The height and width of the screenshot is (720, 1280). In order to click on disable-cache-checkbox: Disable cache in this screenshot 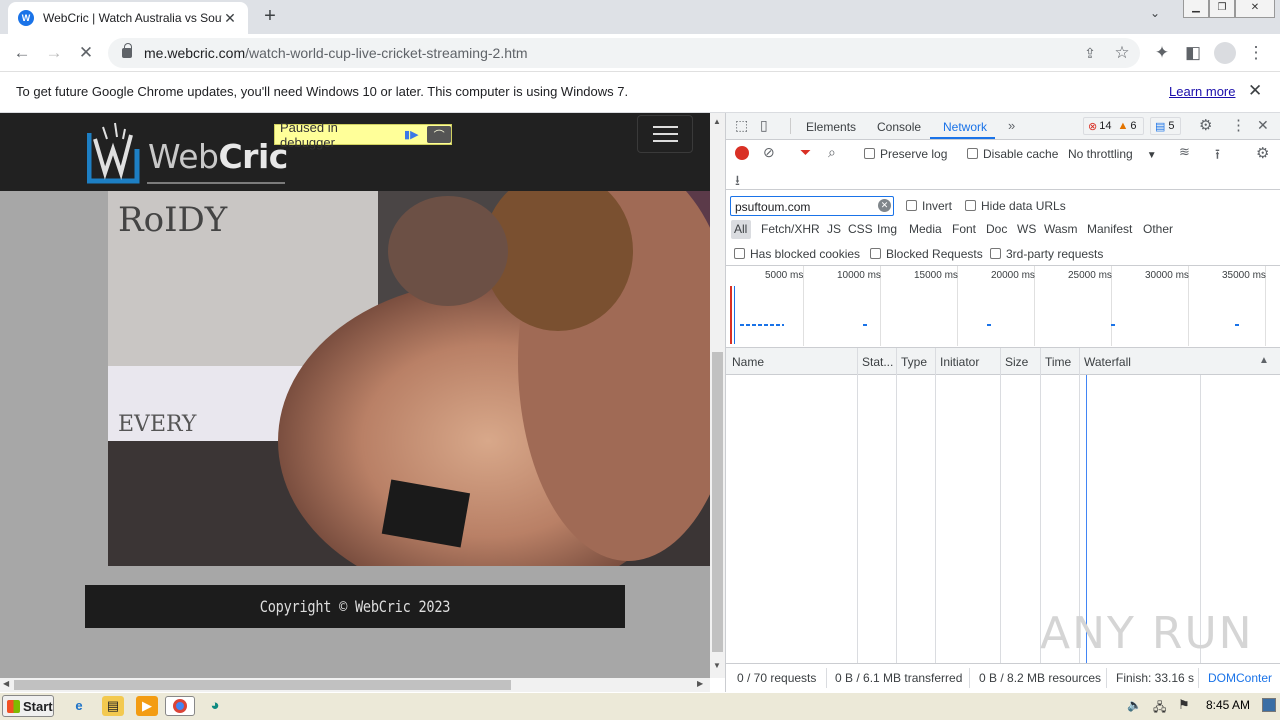, I will do `click(1012, 154)`.